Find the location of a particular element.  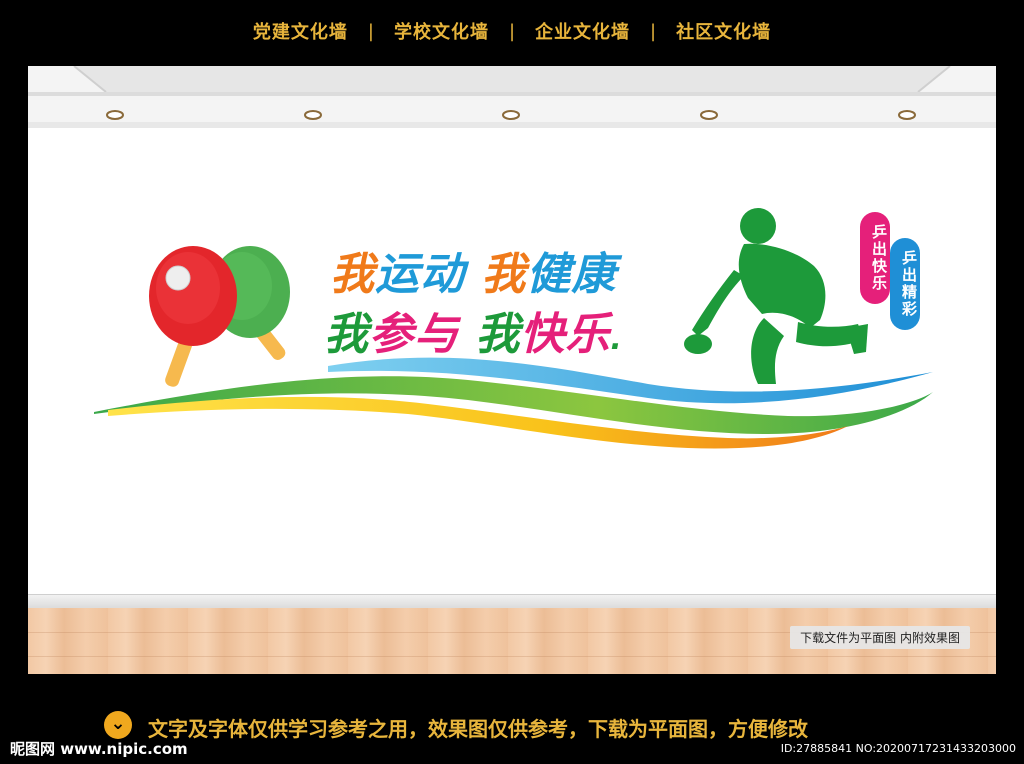

red-paddle-icon is located at coordinates (193, 316).